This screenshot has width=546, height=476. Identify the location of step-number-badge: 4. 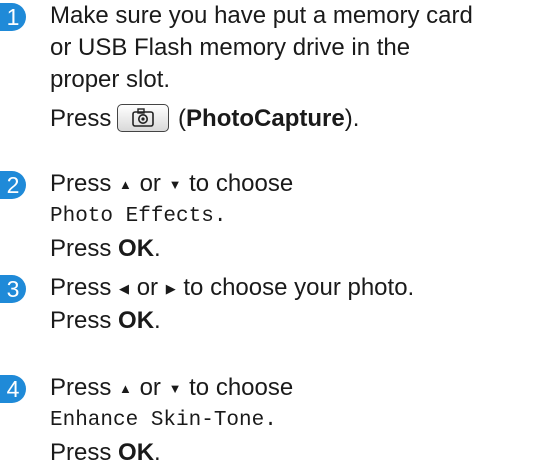
(13, 389).